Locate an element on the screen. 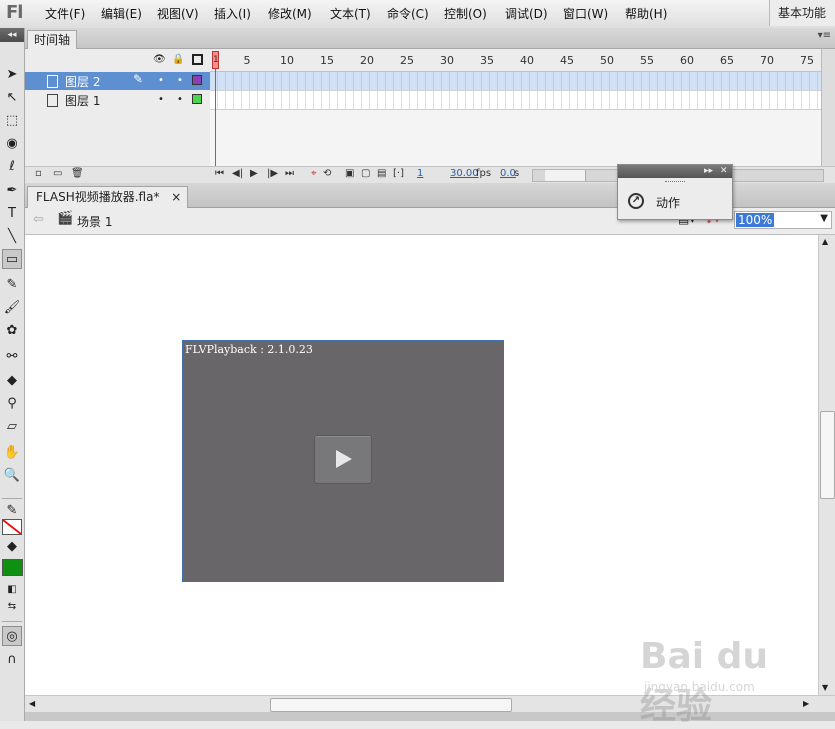  scroll-down-icon: ▼ is located at coordinates (825, 687).